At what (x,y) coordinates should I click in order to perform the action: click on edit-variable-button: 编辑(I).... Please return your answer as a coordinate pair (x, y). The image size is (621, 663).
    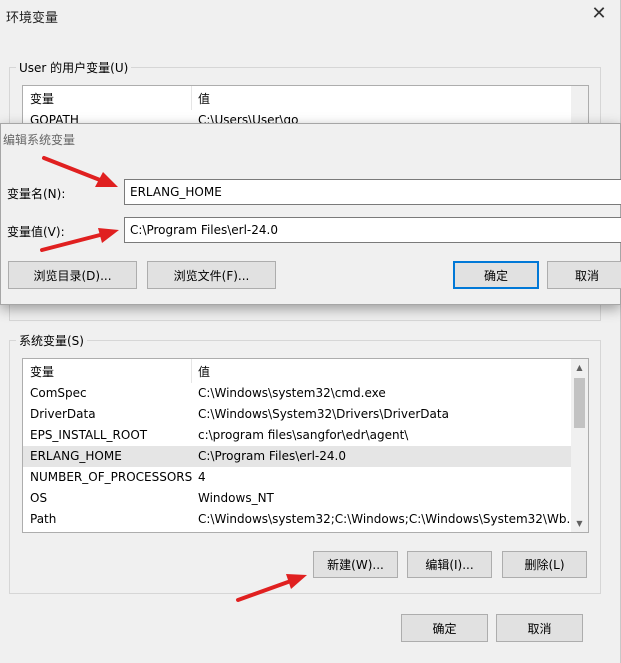
    Looking at the image, I should click on (449, 564).